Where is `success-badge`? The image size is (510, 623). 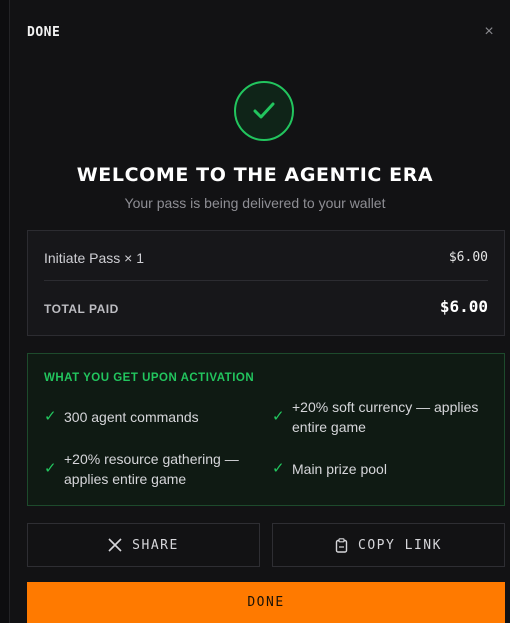
success-badge is located at coordinates (264, 111).